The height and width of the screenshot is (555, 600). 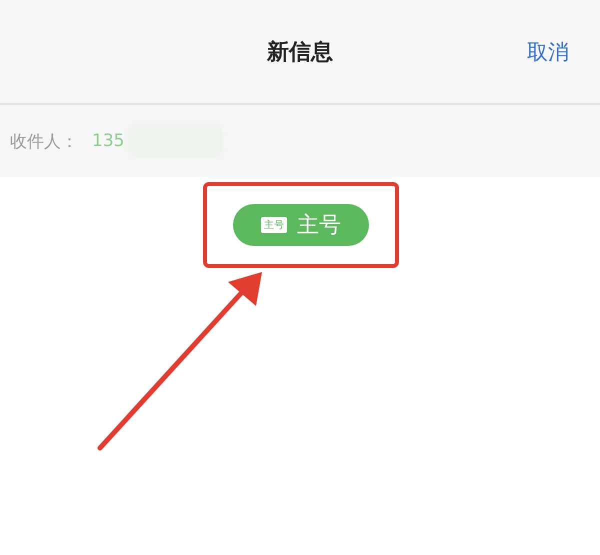 I want to click on recipient-label: 收件人：, so click(x=44, y=141).